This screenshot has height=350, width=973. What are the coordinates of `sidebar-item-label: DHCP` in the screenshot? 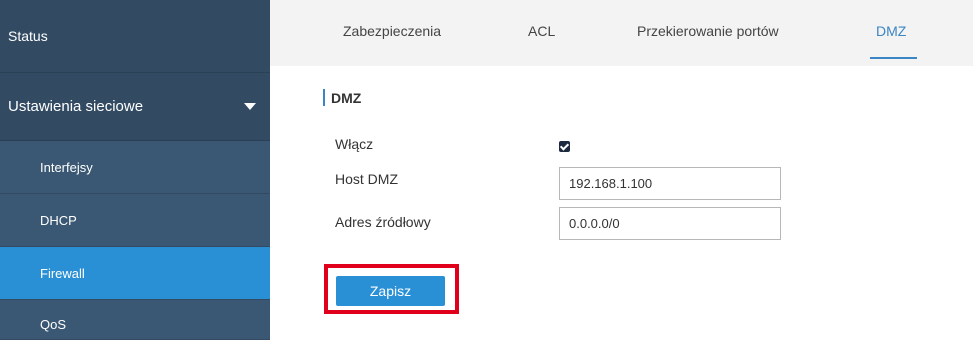 It's located at (58, 220).